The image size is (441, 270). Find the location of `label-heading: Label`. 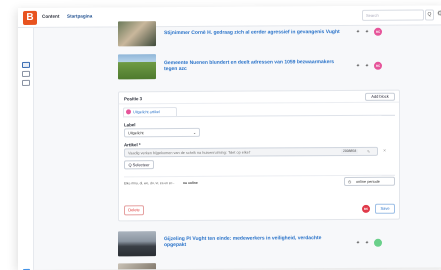

label-heading: Label is located at coordinates (130, 125).